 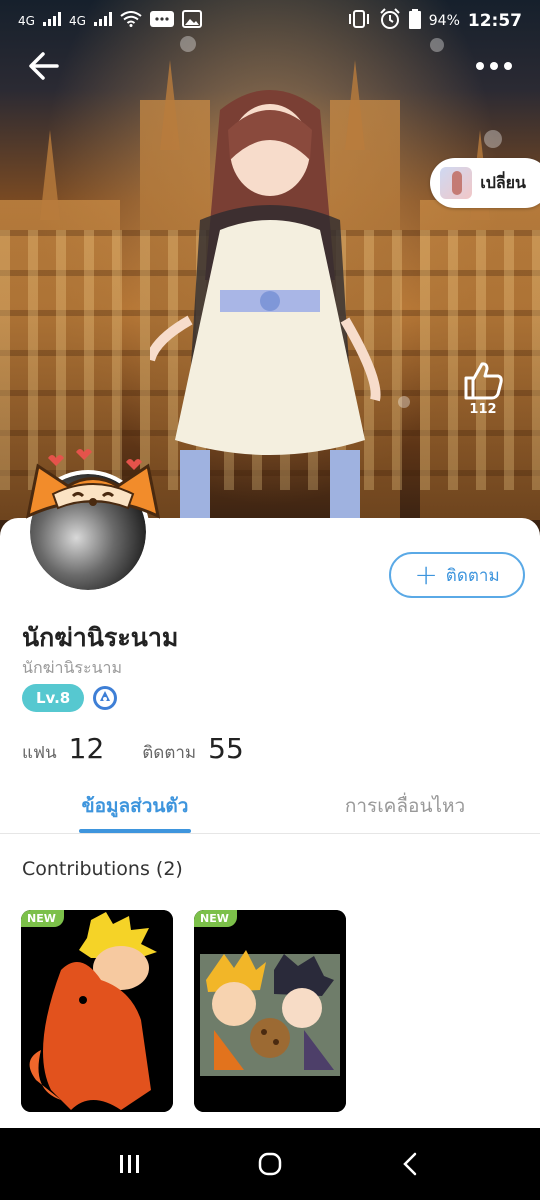 What do you see at coordinates (102, 869) in the screenshot?
I see `contributions-title: Contributions (2)` at bounding box center [102, 869].